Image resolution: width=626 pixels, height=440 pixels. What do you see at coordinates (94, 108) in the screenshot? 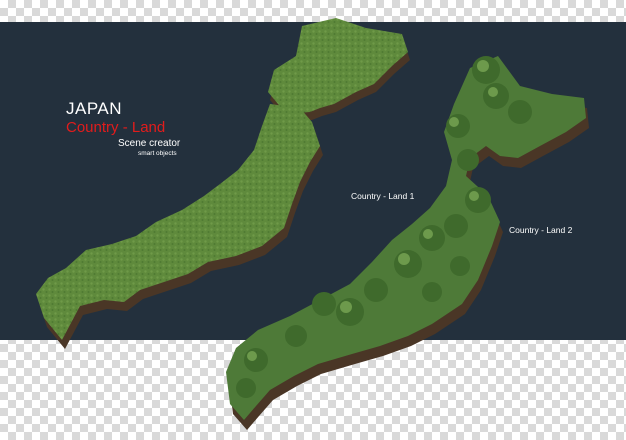
I see `page-title: JAPAN` at bounding box center [94, 108].